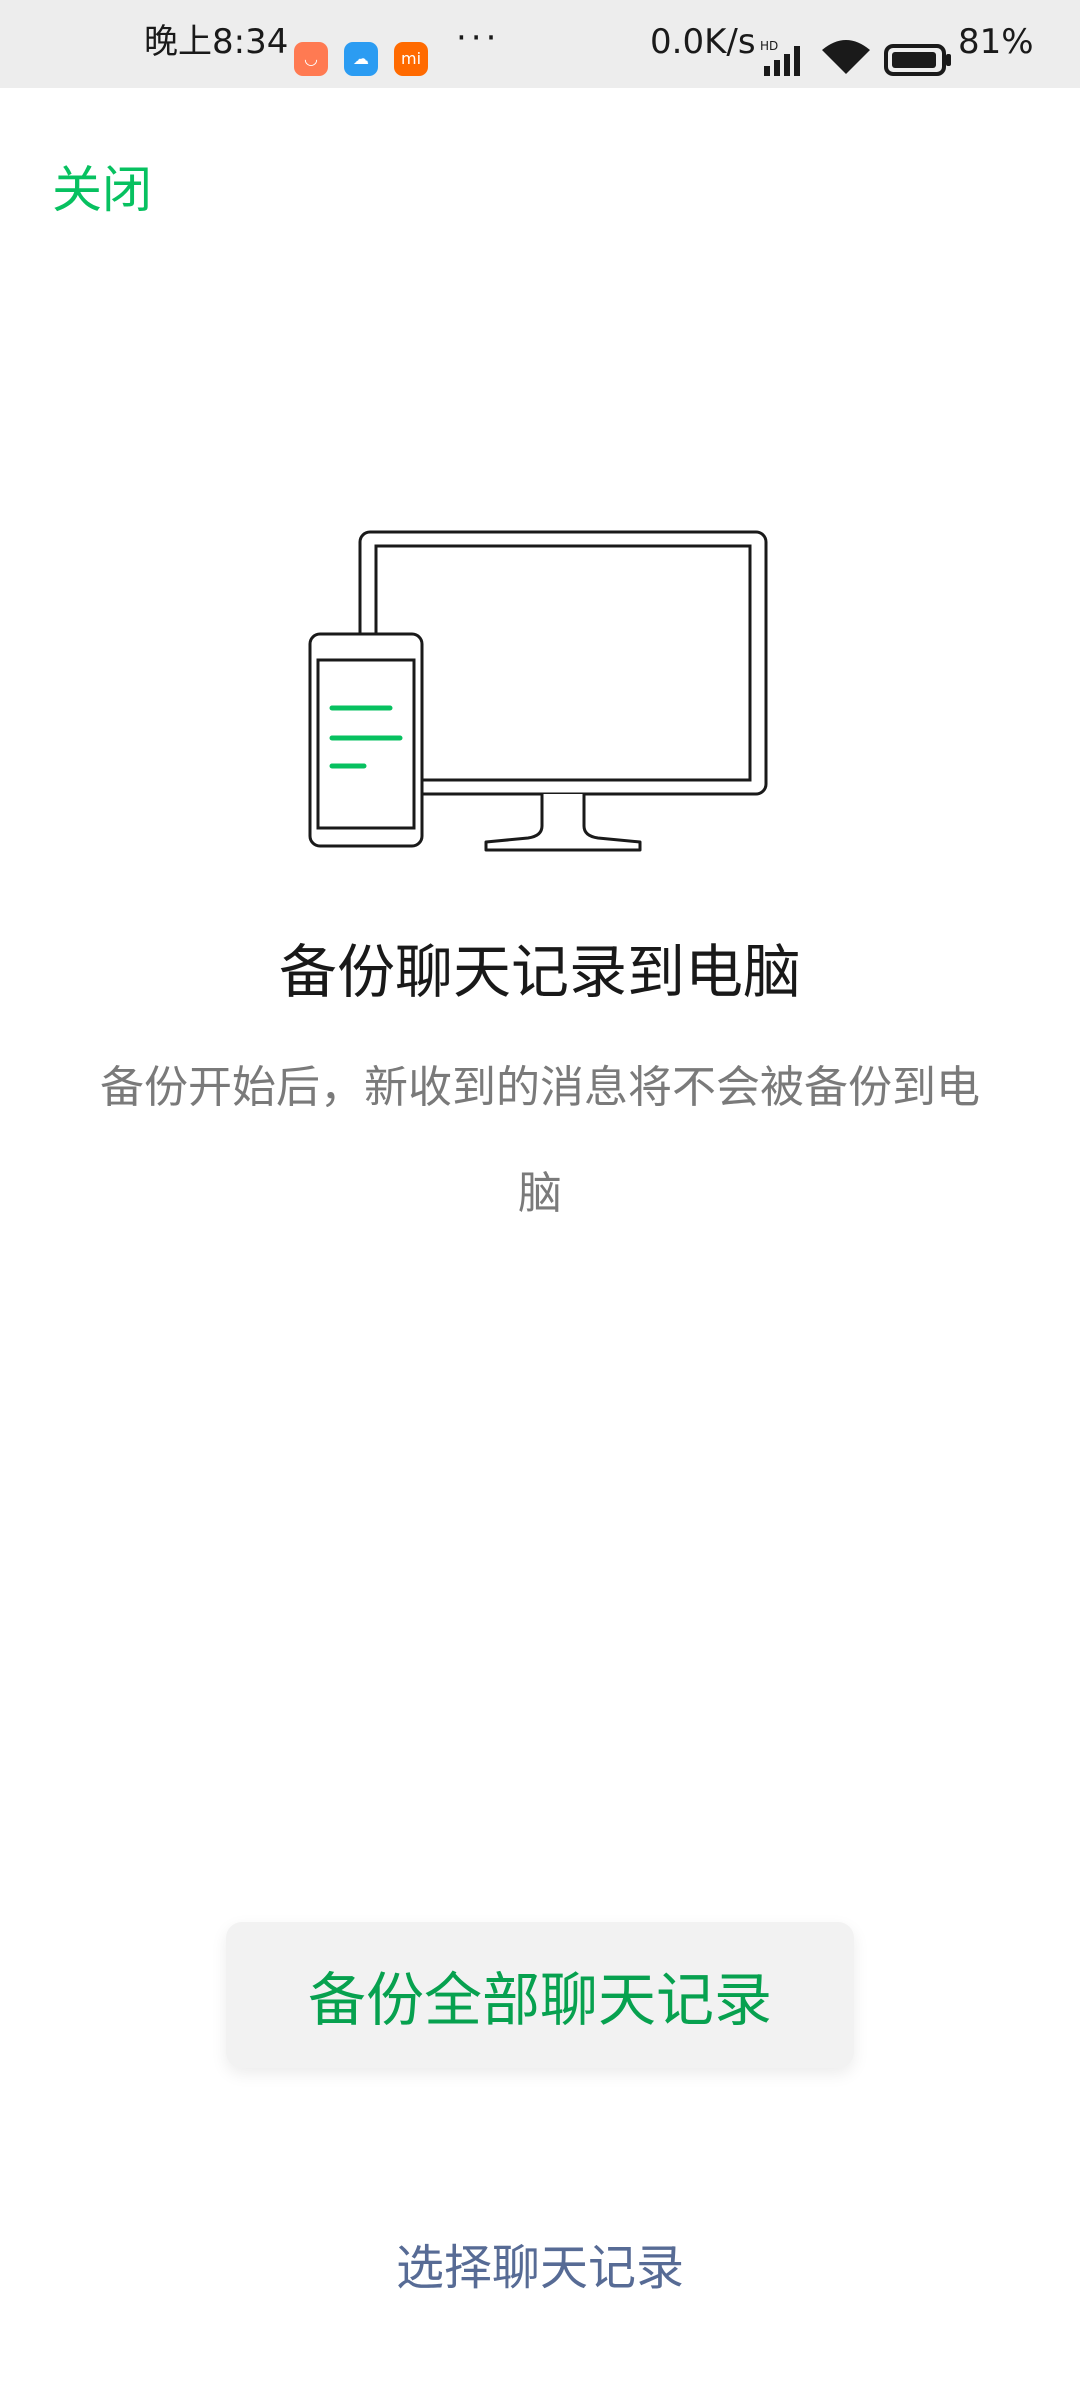 The width and height of the screenshot is (1080, 2400). Describe the element at coordinates (478, 38) in the screenshot. I see `more-notifications-icon: ···` at that location.